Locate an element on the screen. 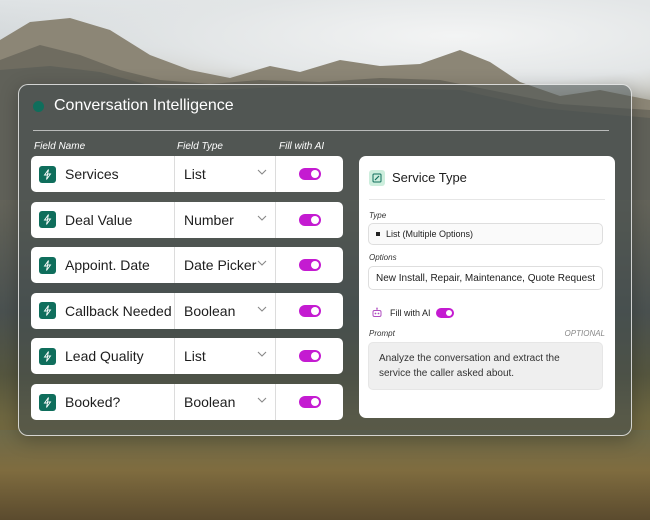 This screenshot has width=650, height=520. column-header-field-type: Field Type is located at coordinates (200, 146).